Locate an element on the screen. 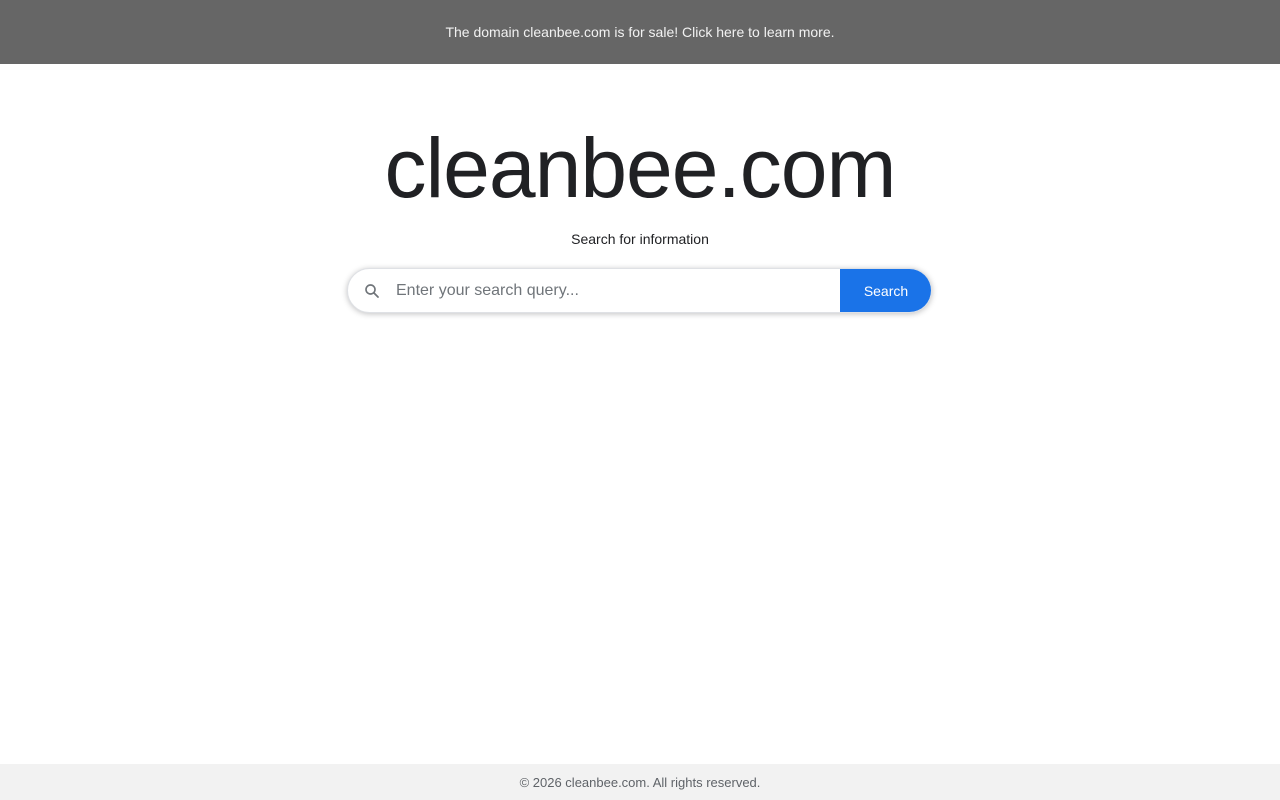 The height and width of the screenshot is (800, 1280). search-form: Search is located at coordinates (639, 290).